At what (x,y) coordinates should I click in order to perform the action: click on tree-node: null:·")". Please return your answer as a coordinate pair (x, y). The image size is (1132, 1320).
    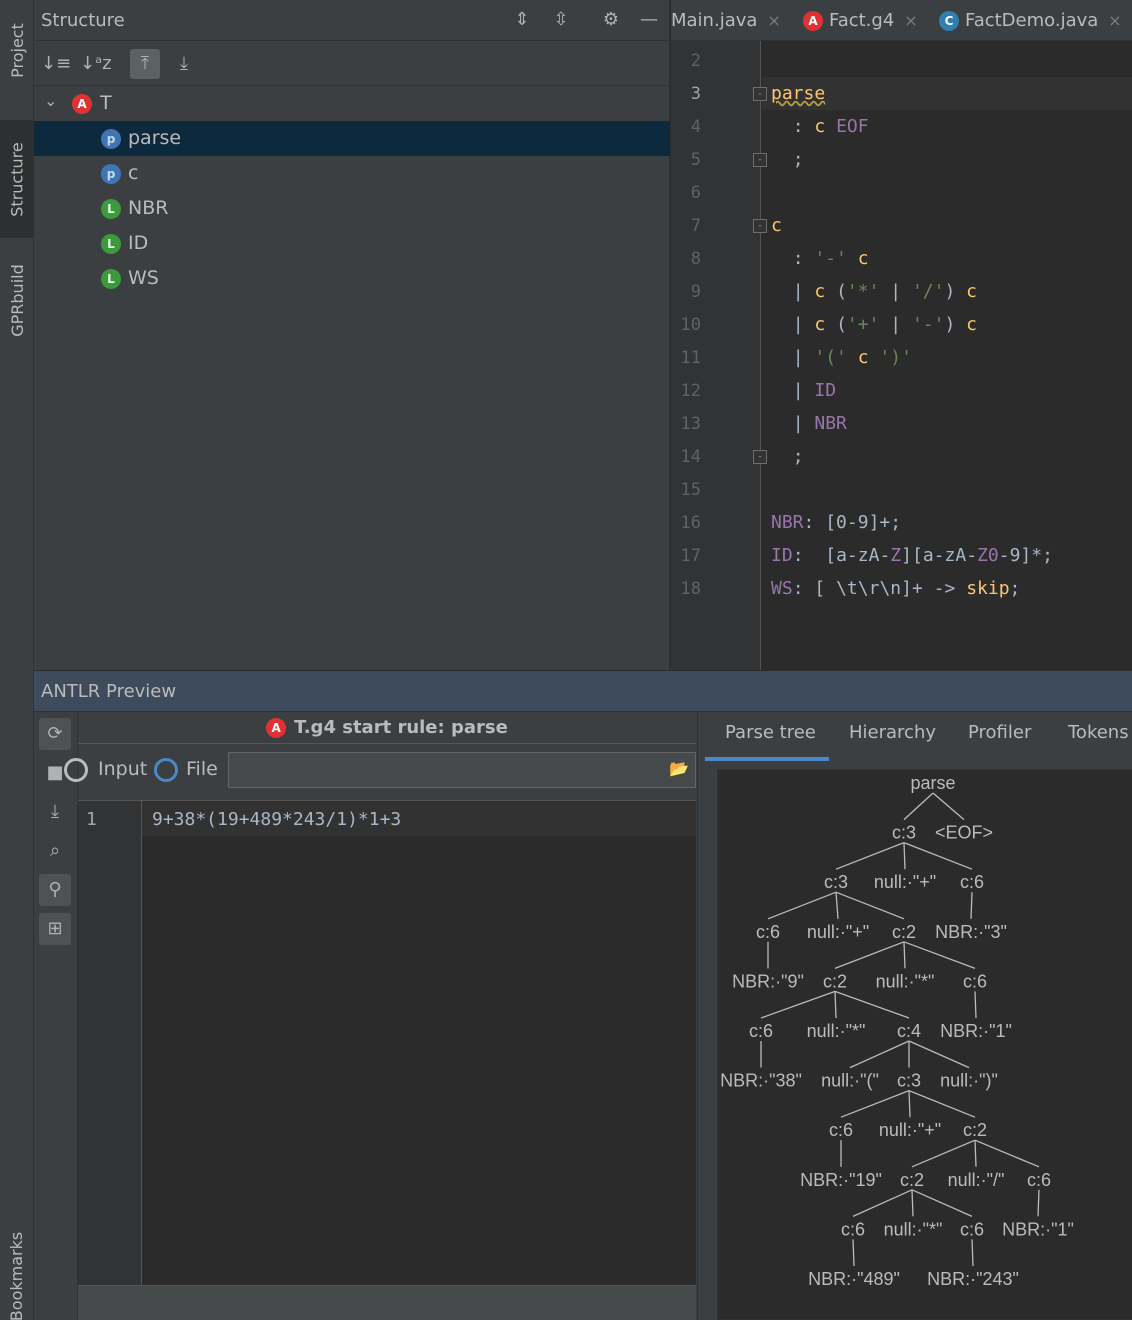
    Looking at the image, I should click on (969, 1081).